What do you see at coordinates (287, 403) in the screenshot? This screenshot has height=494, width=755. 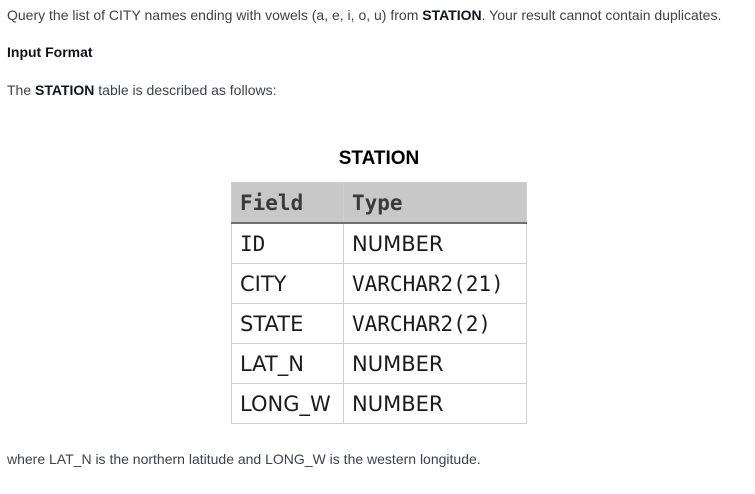 I see `field-cell: LONG_W` at bounding box center [287, 403].